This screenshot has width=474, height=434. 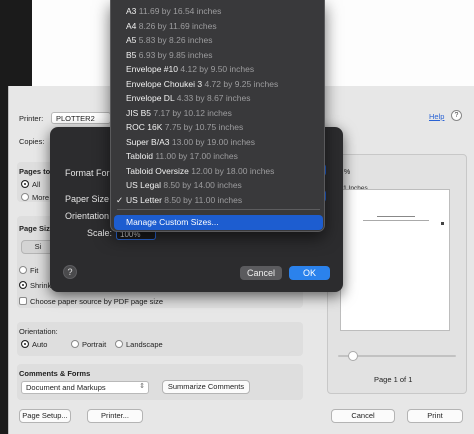 I want to click on printer-label: Printer:, so click(x=31, y=118).